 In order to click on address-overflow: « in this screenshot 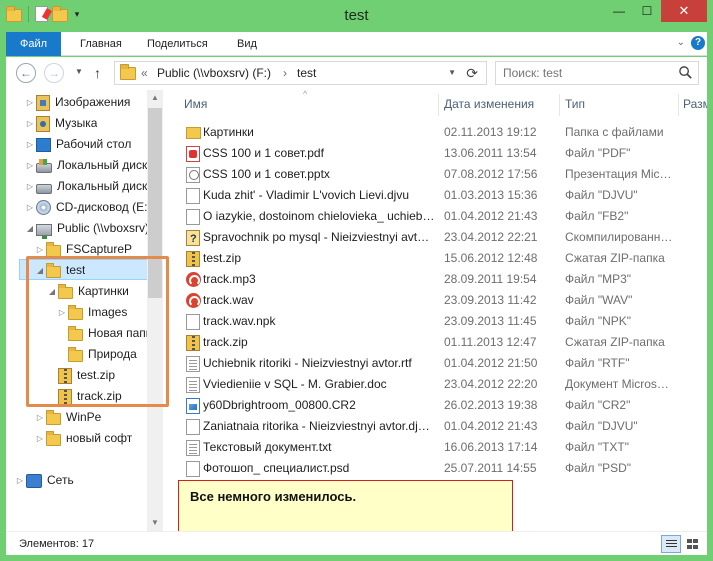, I will do `click(144, 73)`.